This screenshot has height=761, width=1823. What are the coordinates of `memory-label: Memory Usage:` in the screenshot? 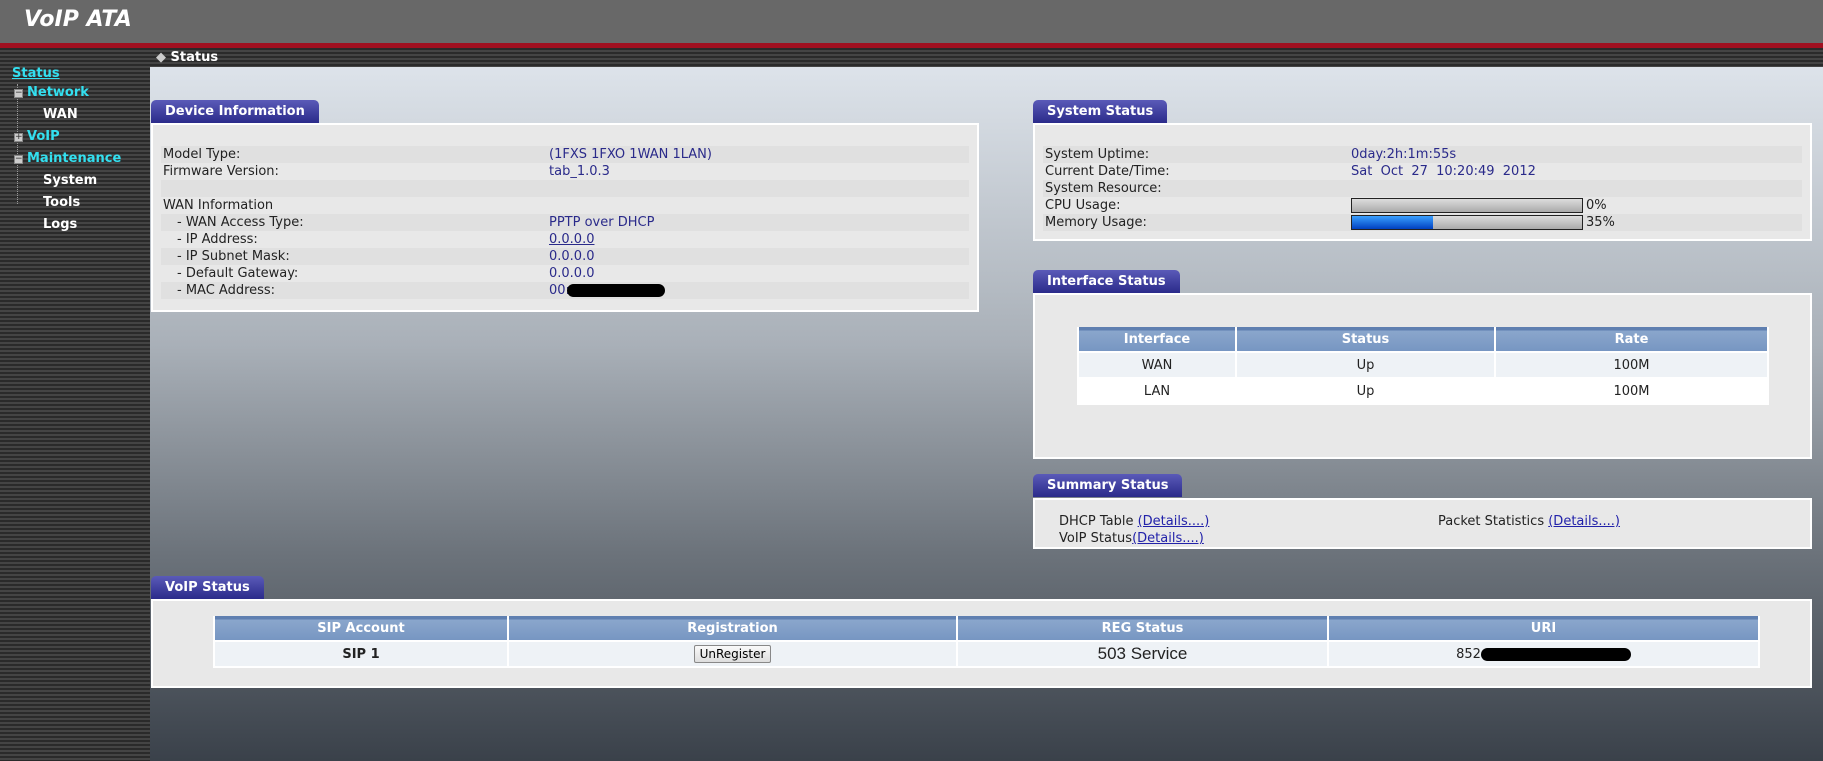 It's located at (1096, 222).